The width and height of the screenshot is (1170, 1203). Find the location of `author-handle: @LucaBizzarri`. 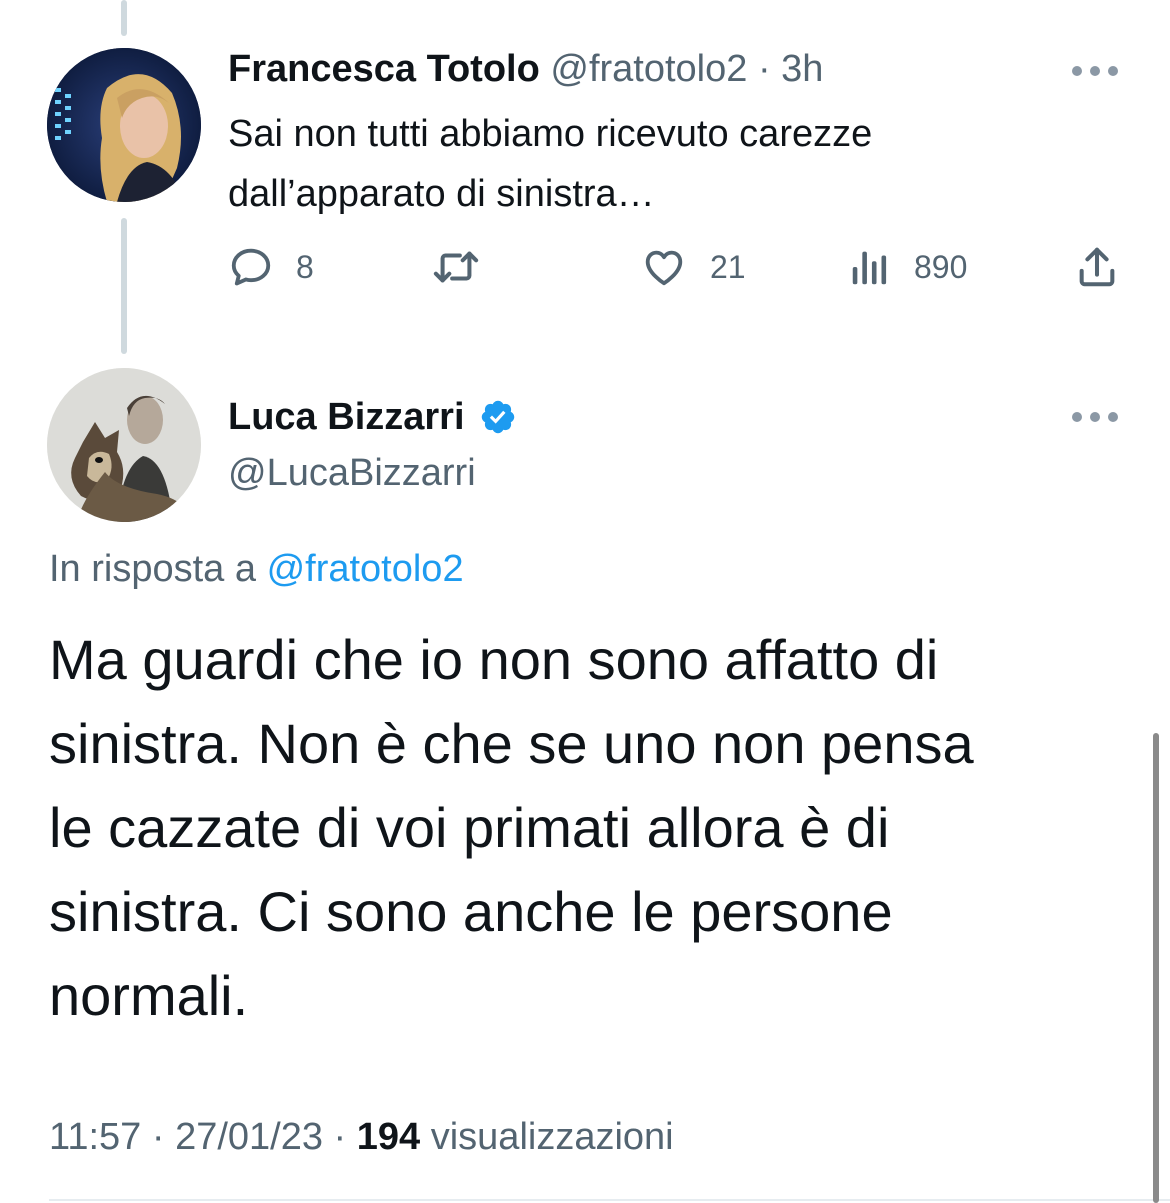

author-handle: @LucaBizzarri is located at coordinates (352, 473).